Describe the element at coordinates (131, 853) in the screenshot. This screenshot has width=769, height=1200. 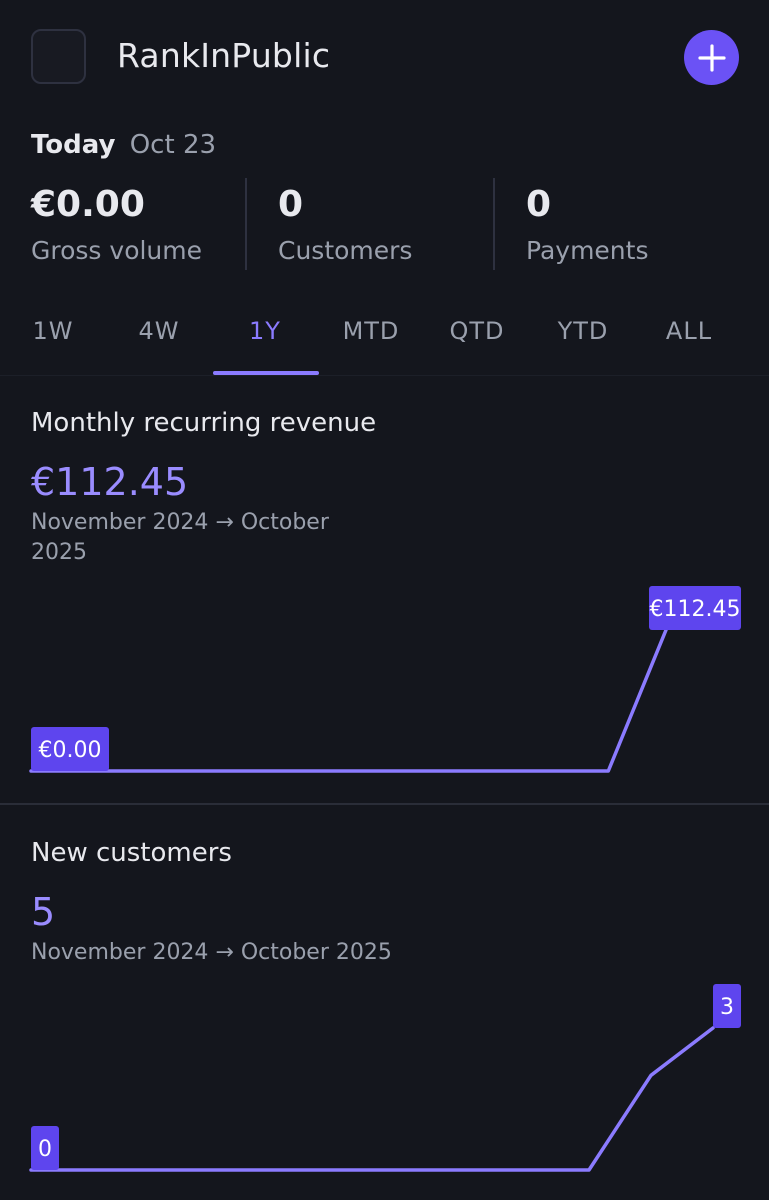
I see `new-customers-title: New customers` at that location.